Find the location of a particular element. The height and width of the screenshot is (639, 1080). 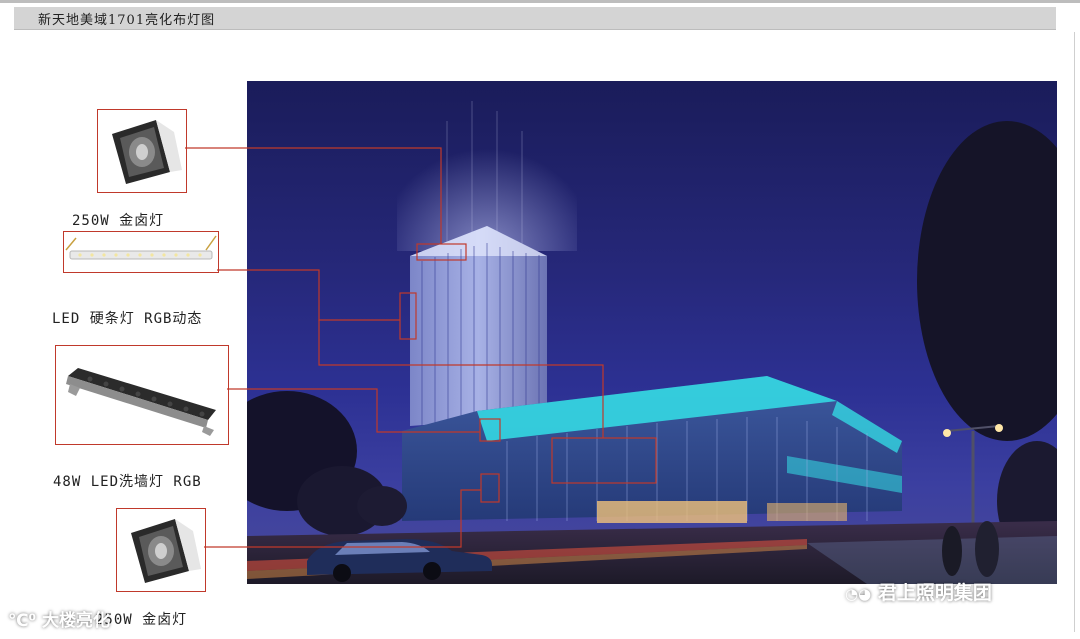

watermark-right: ◔◕ 君上照明集团 is located at coordinates (918, 591).